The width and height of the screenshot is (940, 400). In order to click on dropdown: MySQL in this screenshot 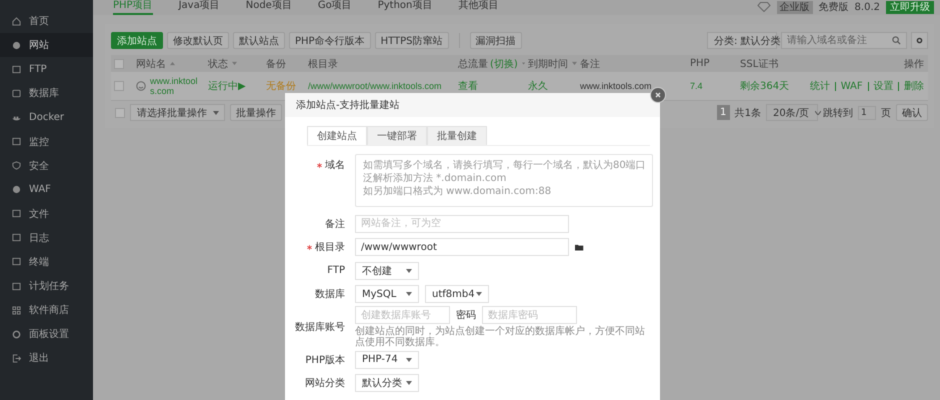, I will do `click(387, 294)`.